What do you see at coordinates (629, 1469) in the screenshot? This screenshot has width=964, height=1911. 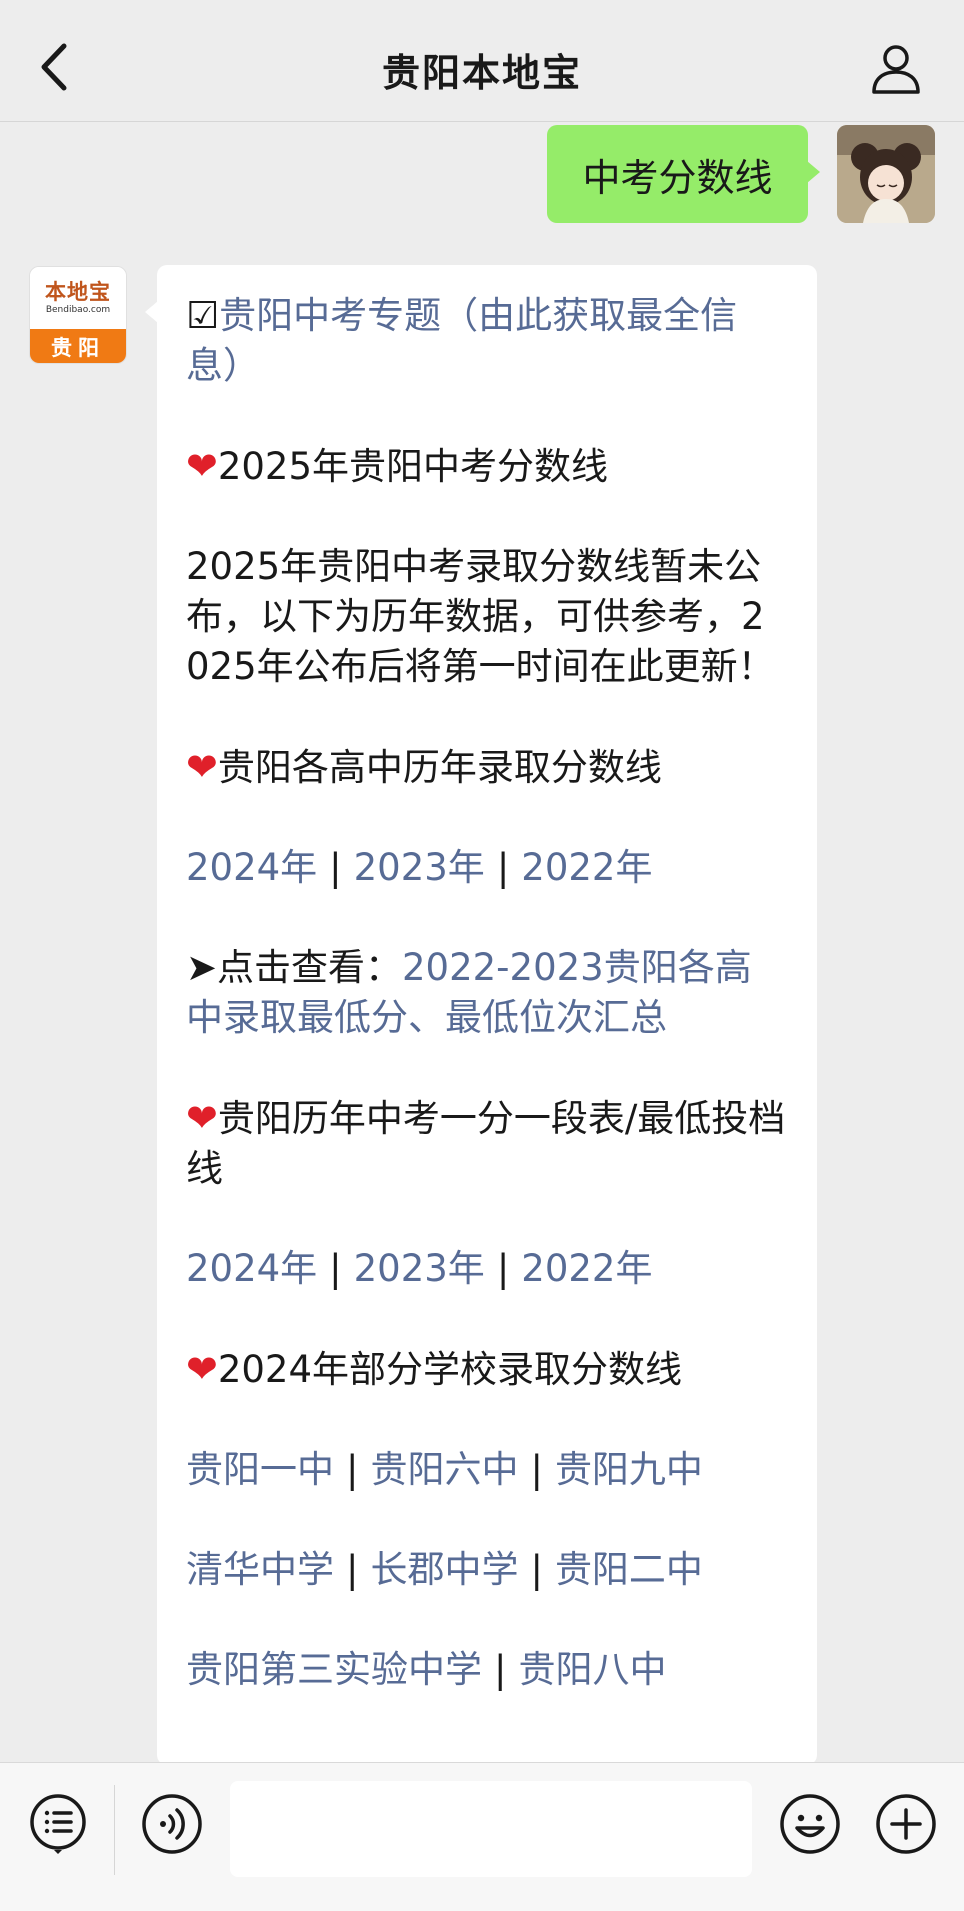 I see `school-link: 贵阳九中` at bounding box center [629, 1469].